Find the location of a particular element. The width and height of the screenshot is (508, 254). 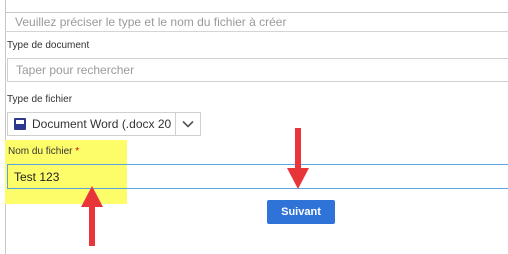

red-arrow-up-icon is located at coordinates (92, 216).